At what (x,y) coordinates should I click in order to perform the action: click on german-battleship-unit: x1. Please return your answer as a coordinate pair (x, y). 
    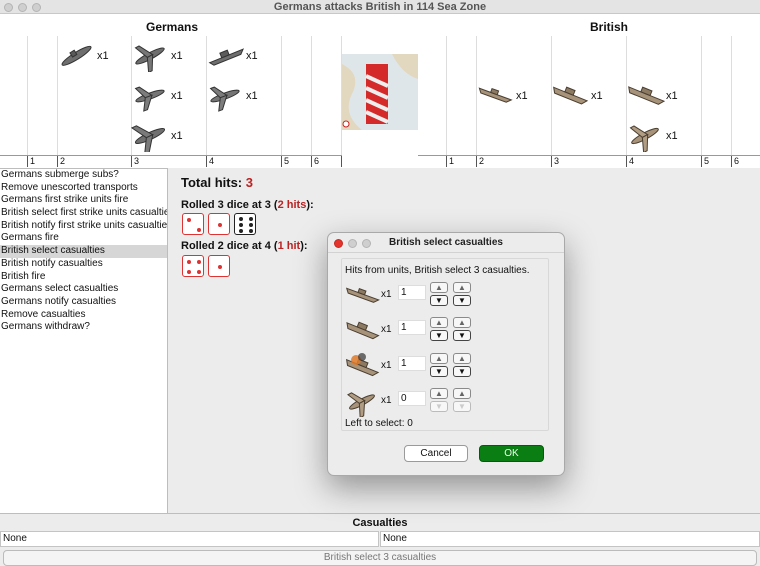
    Looking at the image, I should click on (242, 58).